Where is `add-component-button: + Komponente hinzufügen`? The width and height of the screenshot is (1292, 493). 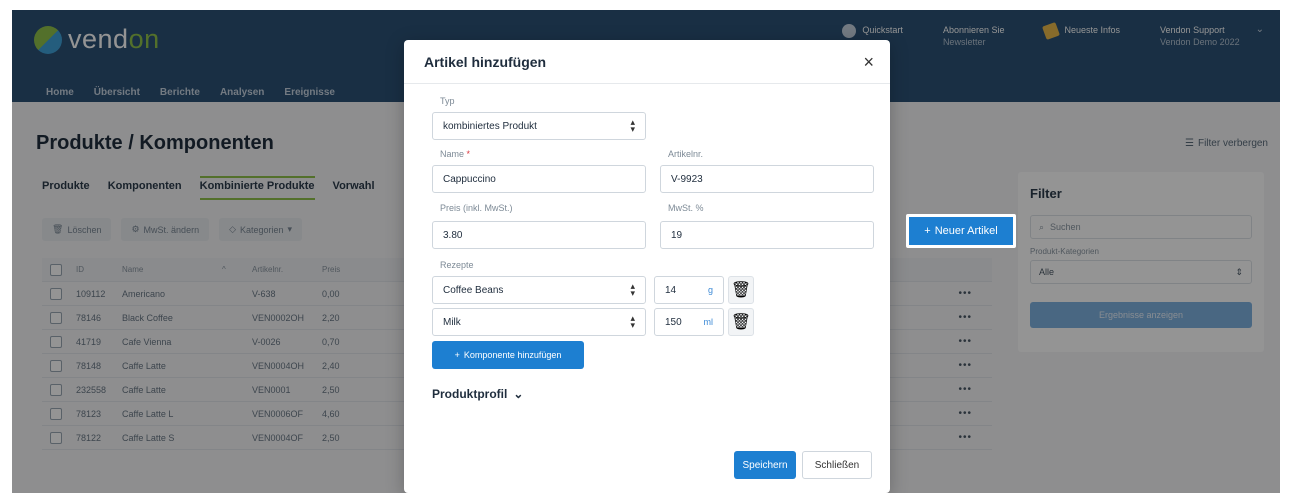
add-component-button: + Komponente hinzufügen is located at coordinates (508, 355).